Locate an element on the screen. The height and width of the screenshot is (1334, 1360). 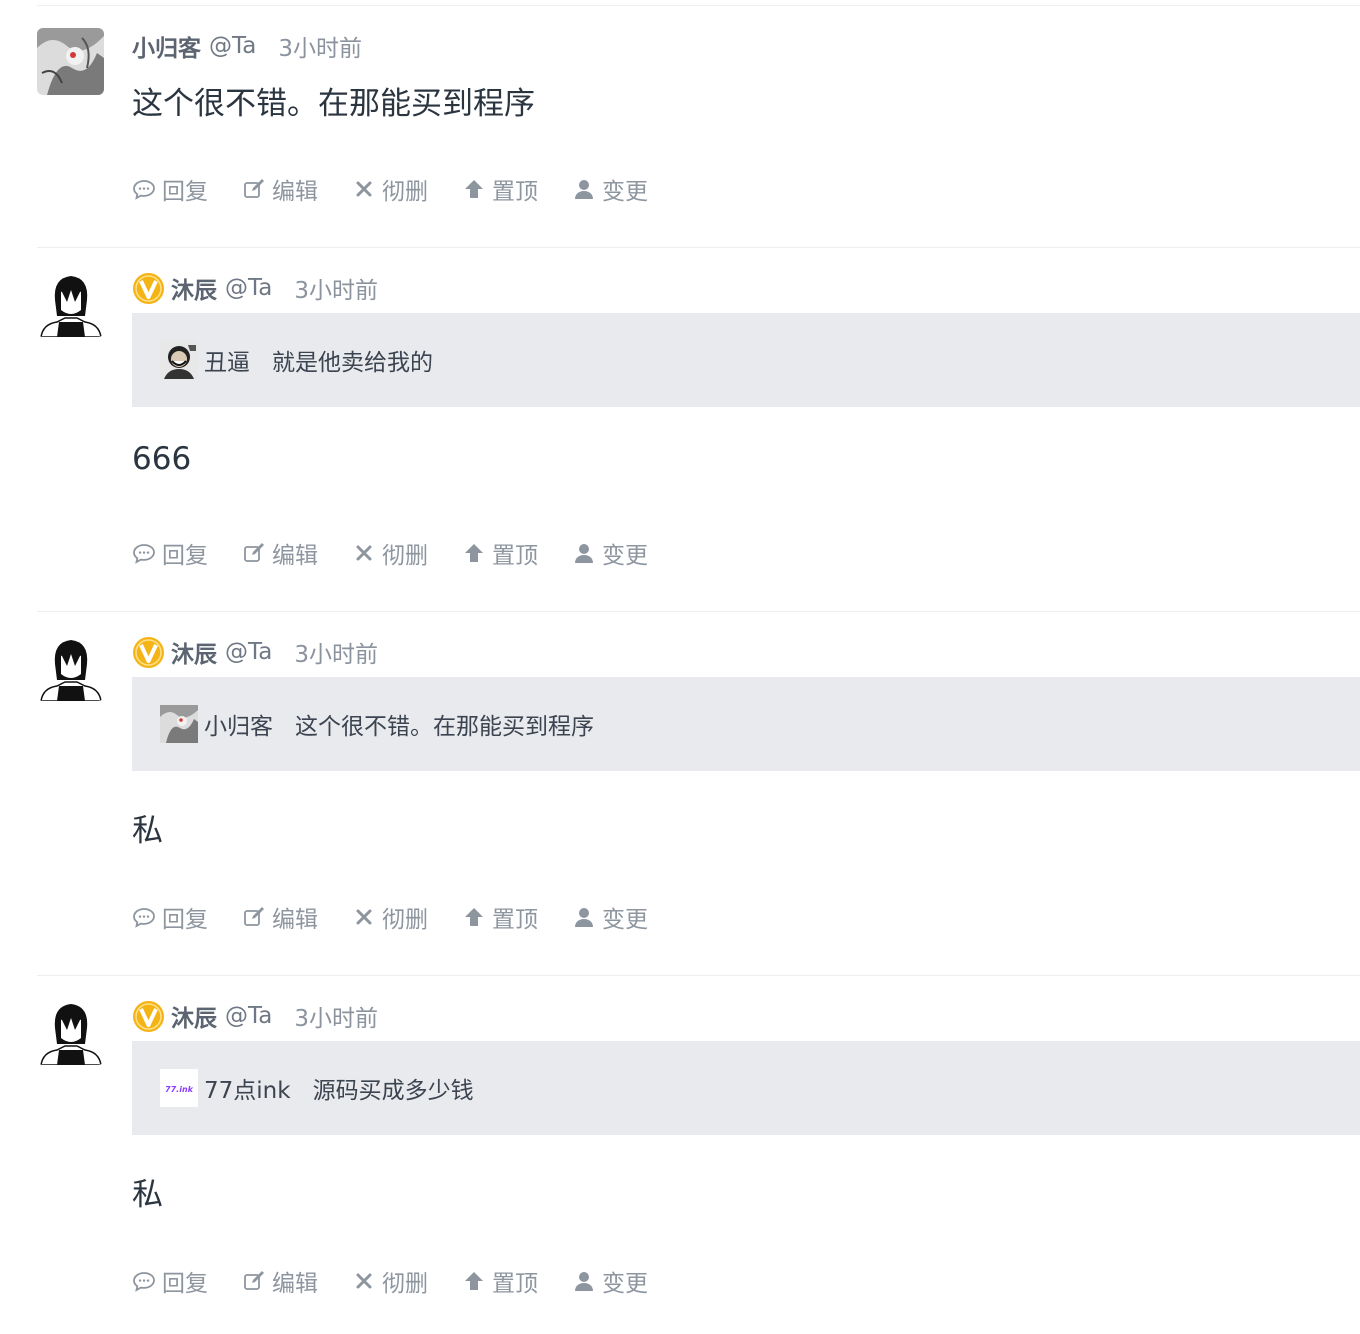
quoted-text: 这个很不错。在那能买到程序 is located at coordinates (444, 727).